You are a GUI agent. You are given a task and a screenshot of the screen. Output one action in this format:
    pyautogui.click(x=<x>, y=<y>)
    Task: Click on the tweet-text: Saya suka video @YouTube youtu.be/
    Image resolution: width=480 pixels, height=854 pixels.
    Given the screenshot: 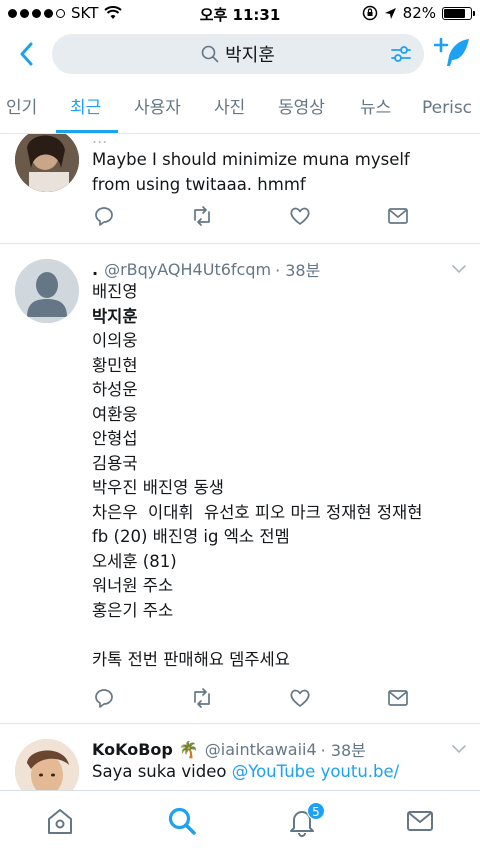 What is the action you would take?
    pyautogui.click(x=279, y=772)
    